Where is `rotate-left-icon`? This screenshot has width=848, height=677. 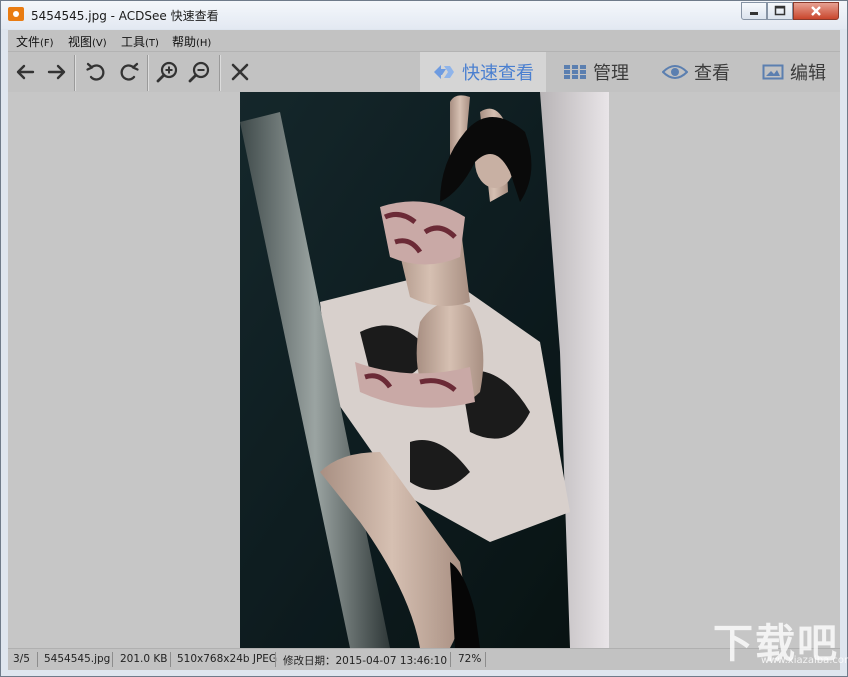
rotate-left-icon is located at coordinates (95, 71).